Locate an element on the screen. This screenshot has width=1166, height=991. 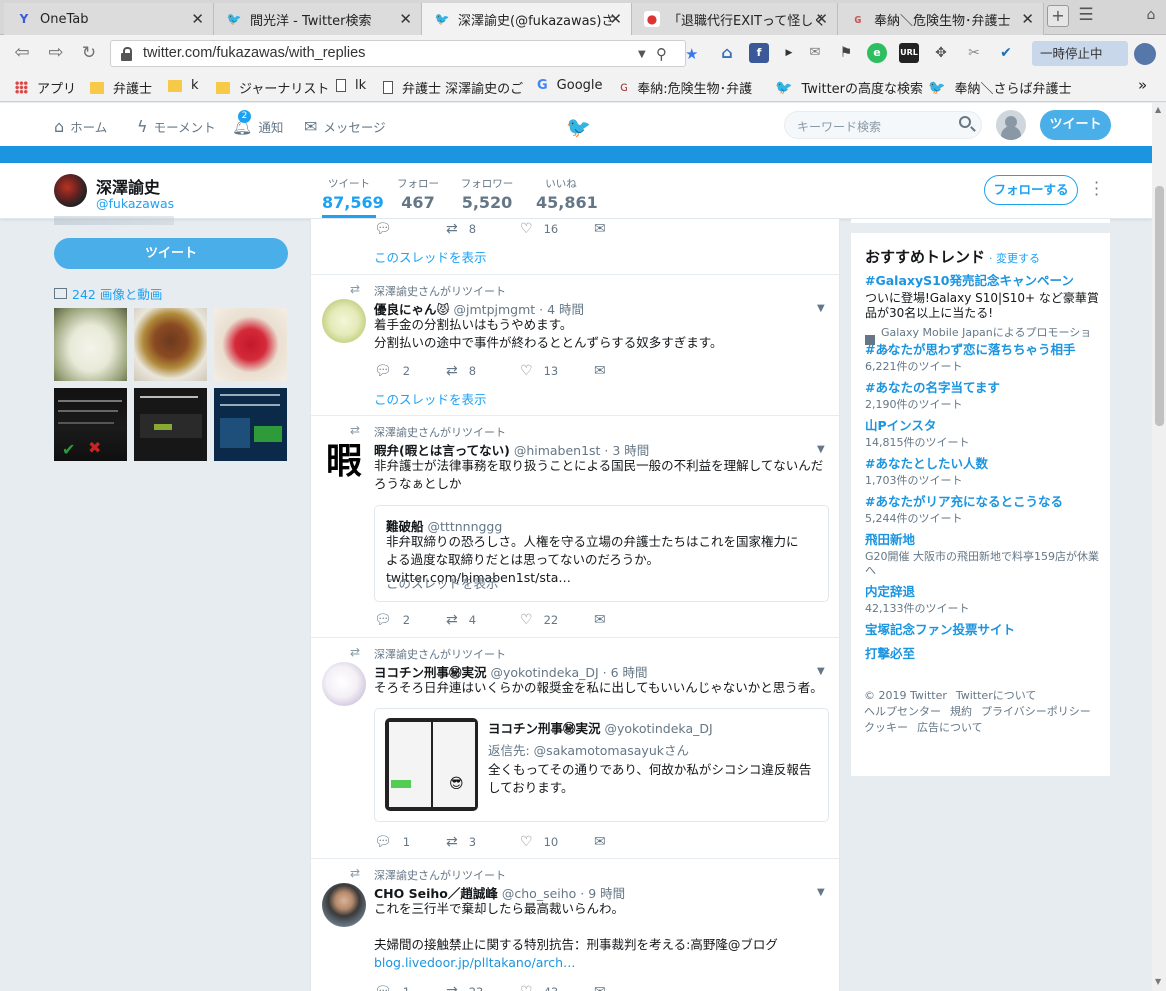
nav-home: ⌂ ホーム is located at coordinates (80, 126).